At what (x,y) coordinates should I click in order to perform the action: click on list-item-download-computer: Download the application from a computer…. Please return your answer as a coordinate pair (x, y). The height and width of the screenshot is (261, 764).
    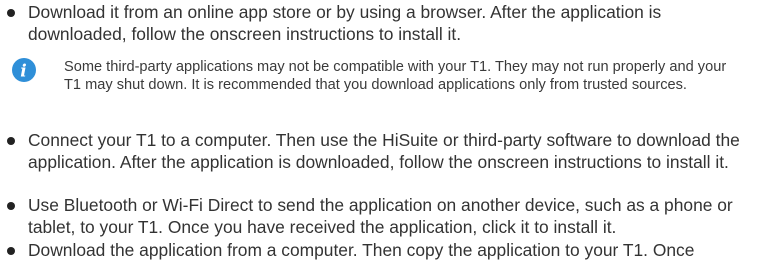
    Looking at the image, I should click on (361, 250).